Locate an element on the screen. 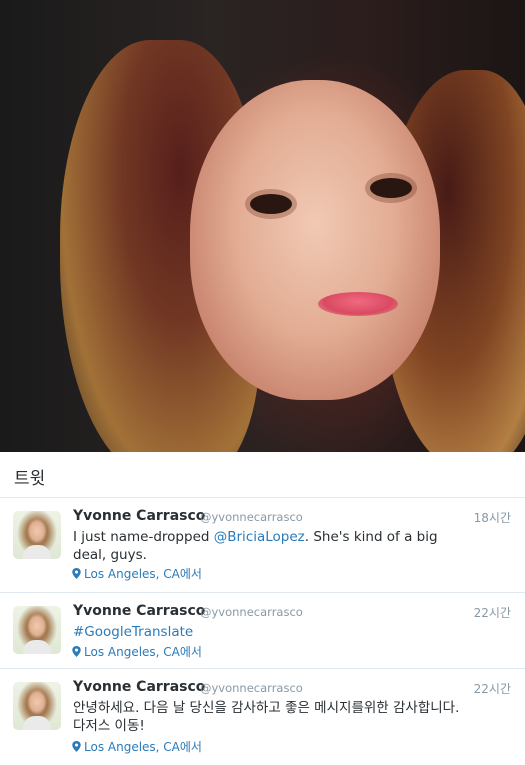  tweet-timestamp: 18시간 is located at coordinates (492, 517).